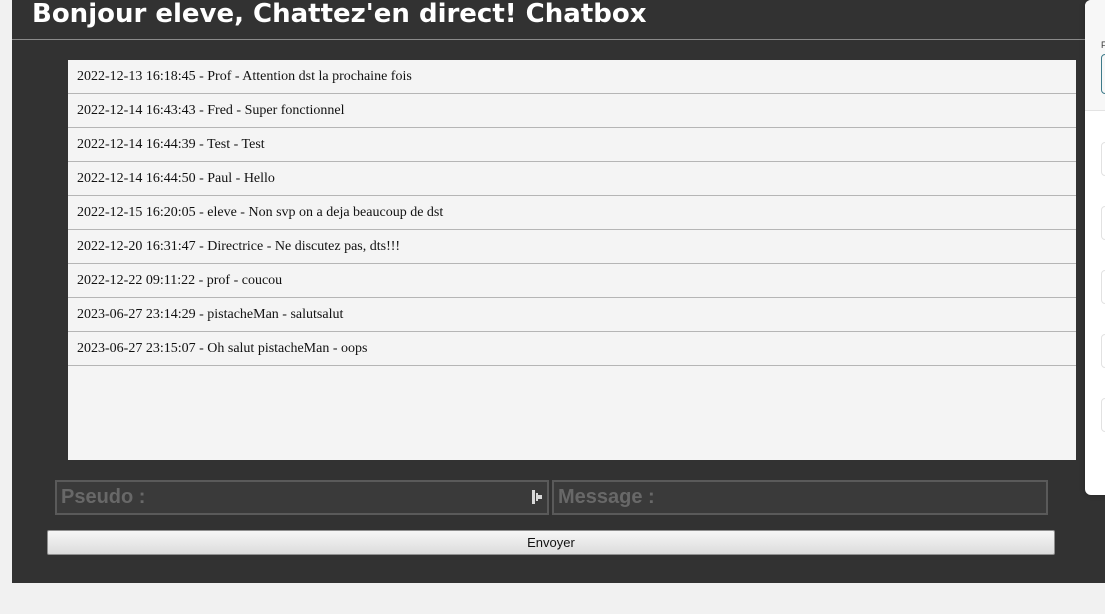 The image size is (1105, 614). Describe the element at coordinates (1095, 247) in the screenshot. I see `side-popup: F` at that location.